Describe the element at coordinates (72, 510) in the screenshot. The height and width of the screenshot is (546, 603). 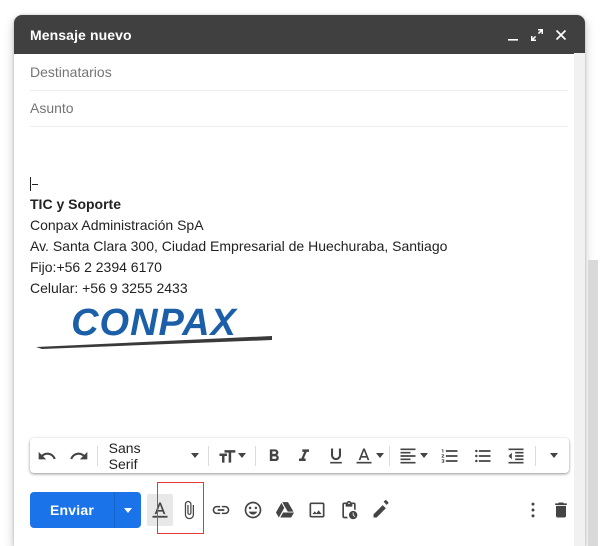
I see `send-button: Enviar` at that location.